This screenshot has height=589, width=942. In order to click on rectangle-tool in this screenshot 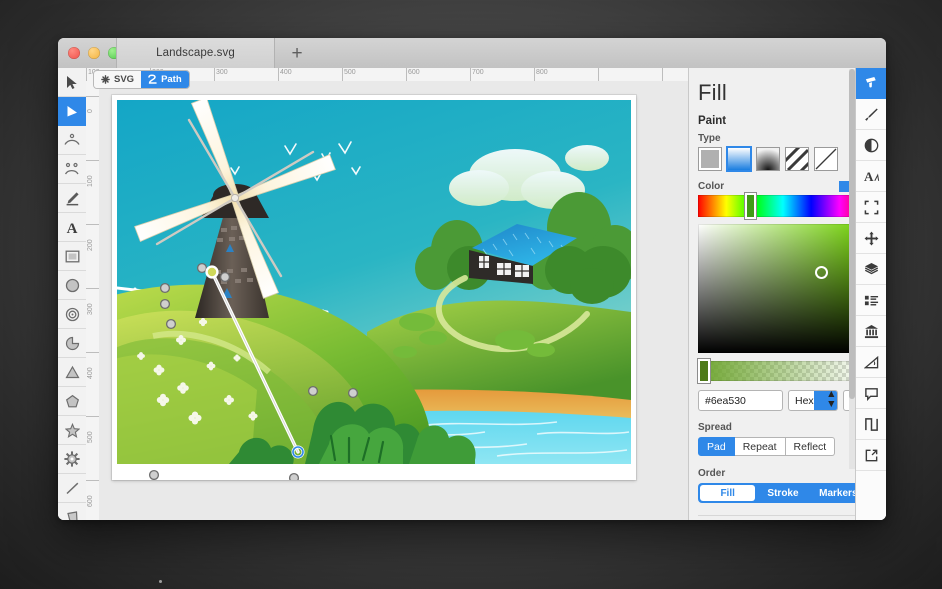, I will do `click(72, 256)`.